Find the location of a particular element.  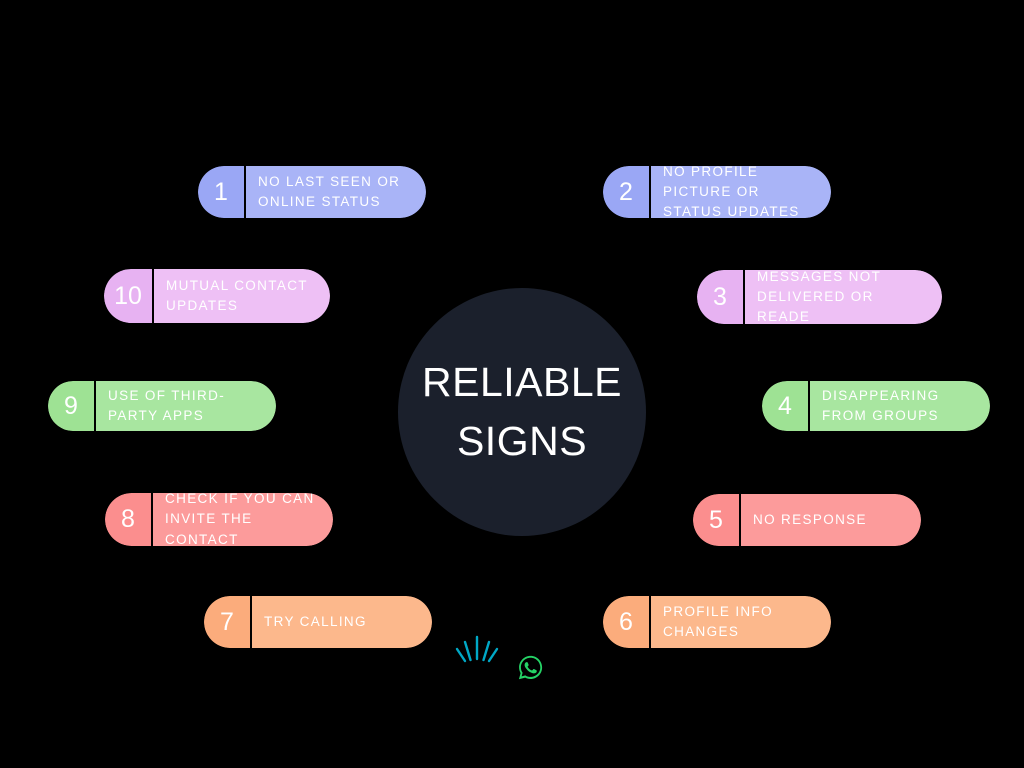

item-body-10: MUTUAL CONTACT UPDATES is located at coordinates (242, 296).